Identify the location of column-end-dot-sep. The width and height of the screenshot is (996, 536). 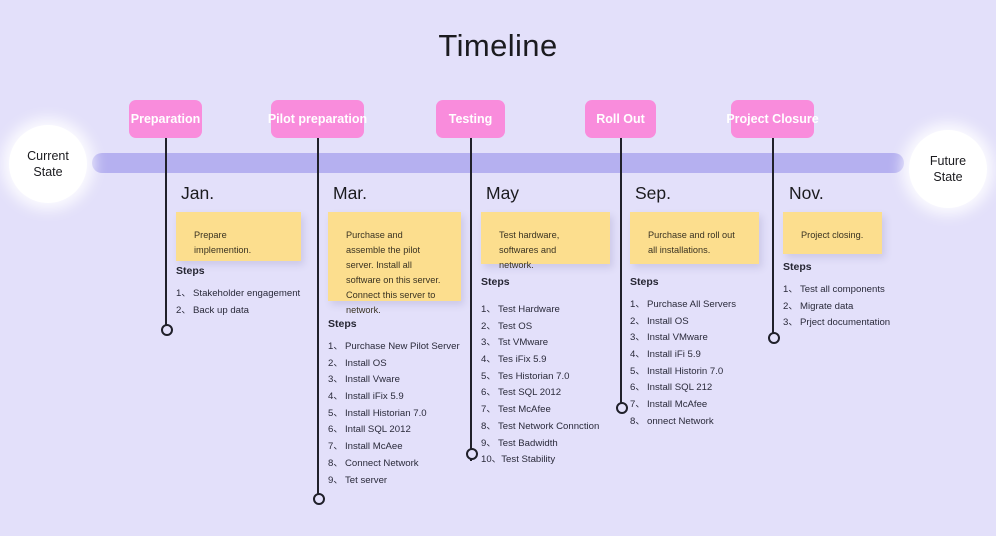
(622, 408).